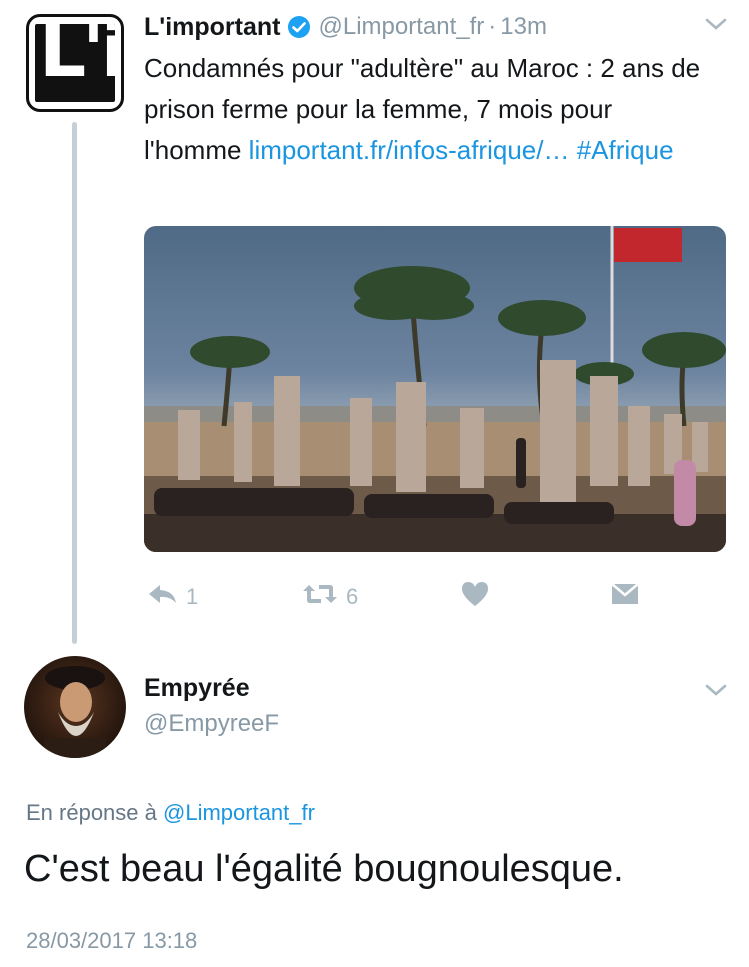 The height and width of the screenshot is (967, 749). I want to click on retweet-count: 6, so click(352, 596).